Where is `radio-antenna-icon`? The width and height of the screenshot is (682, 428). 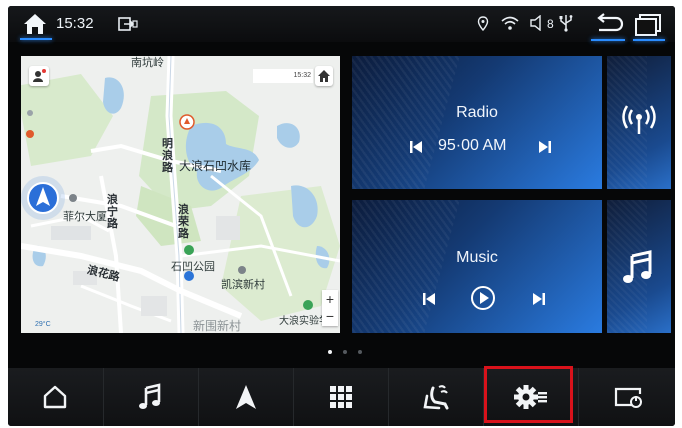 radio-antenna-icon is located at coordinates (639, 119).